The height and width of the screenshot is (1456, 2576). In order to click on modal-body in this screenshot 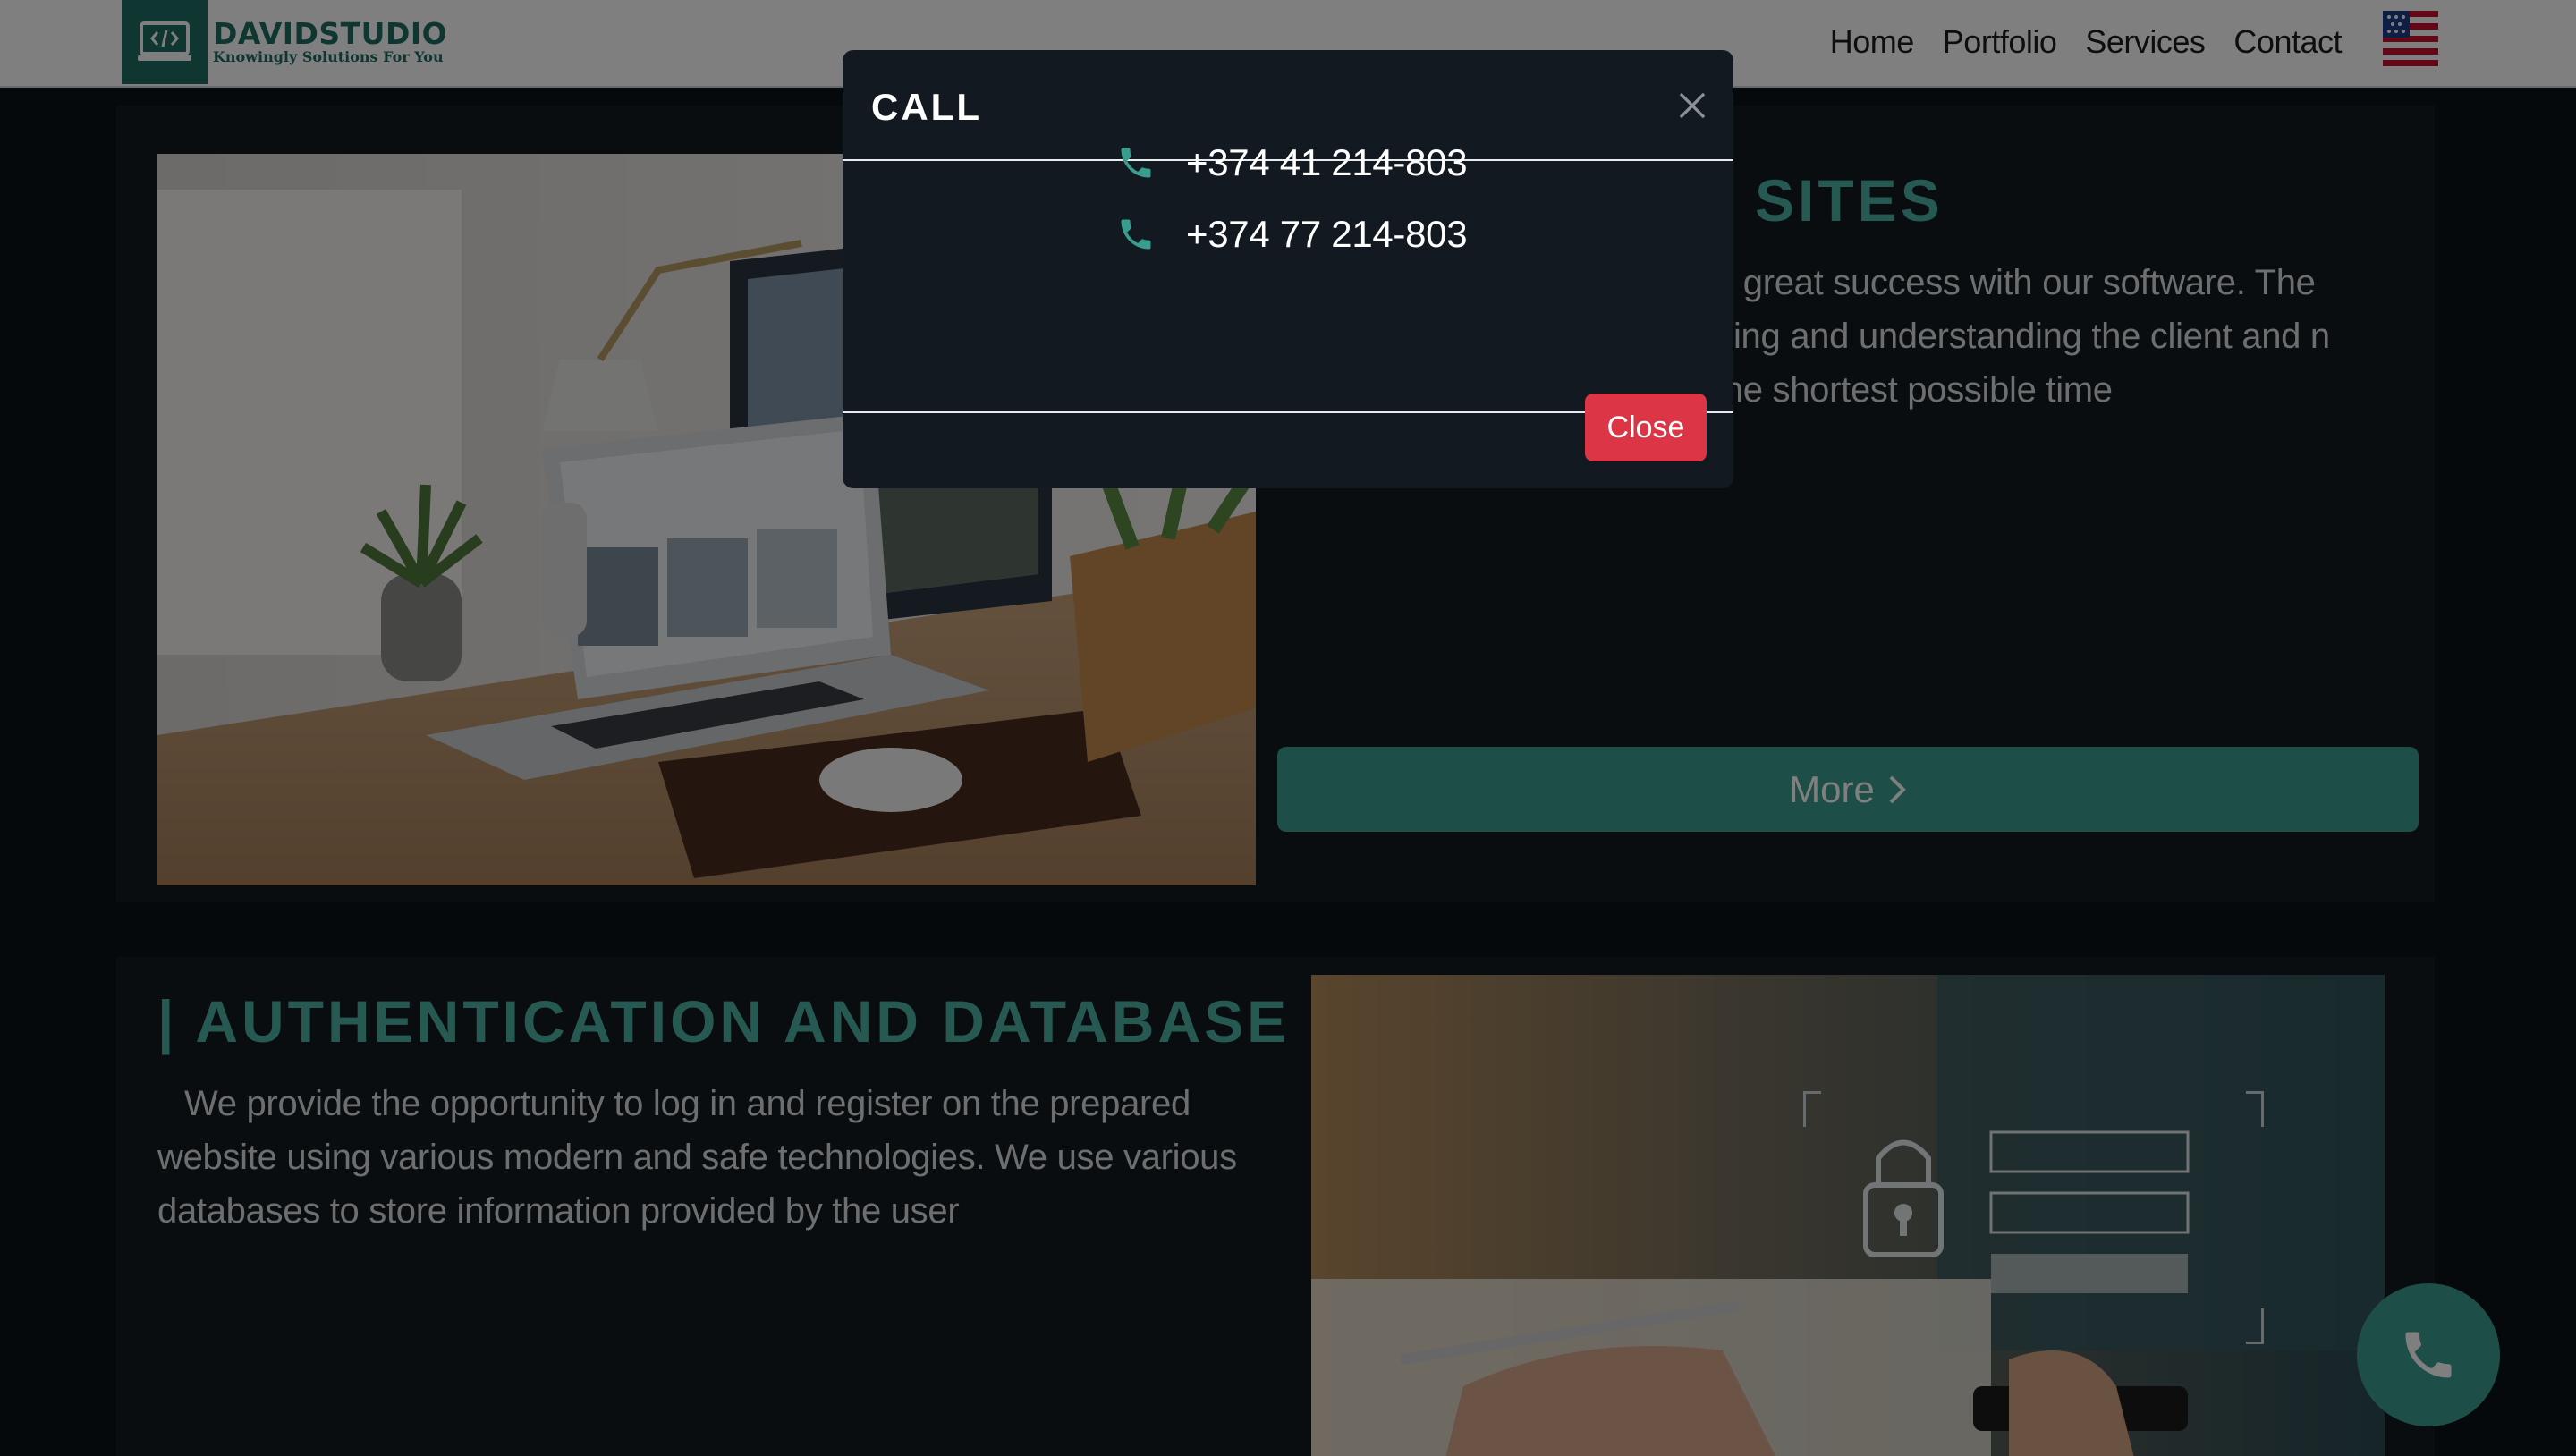, I will do `click(1288, 288)`.